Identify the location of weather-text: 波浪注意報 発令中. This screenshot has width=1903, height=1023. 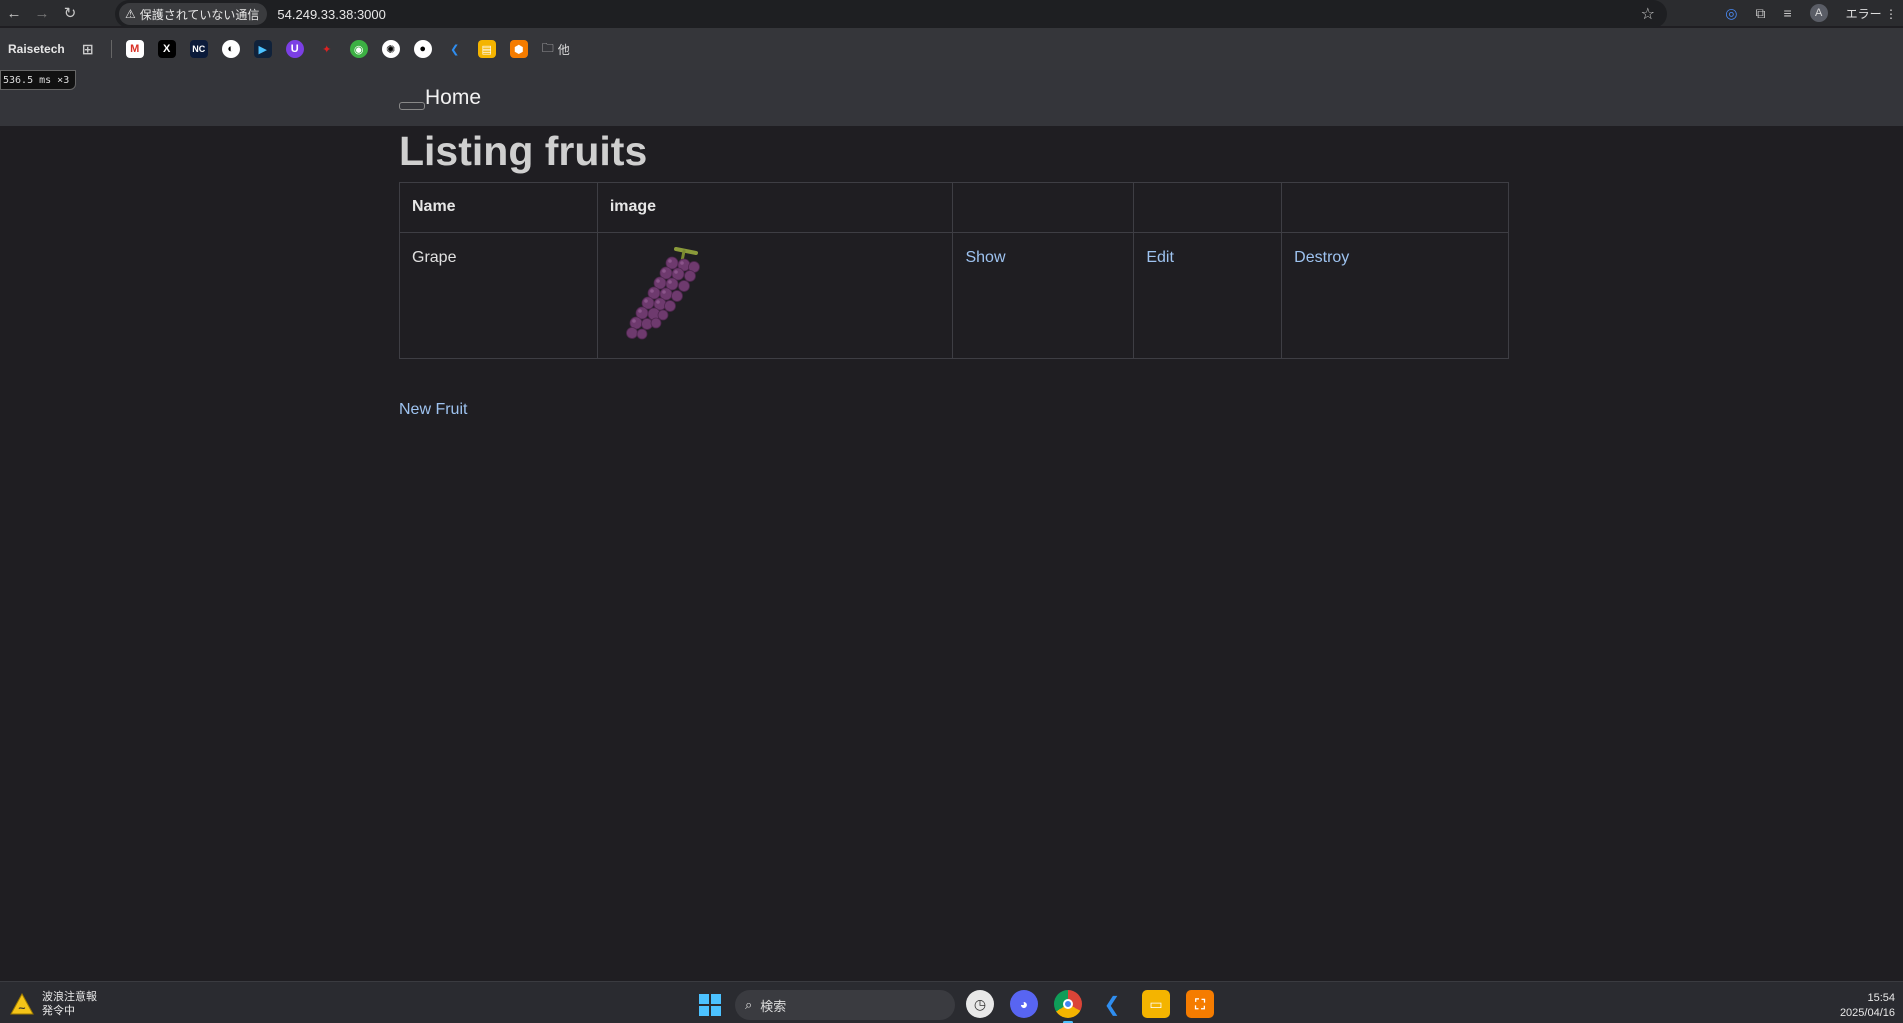
(69, 1004).